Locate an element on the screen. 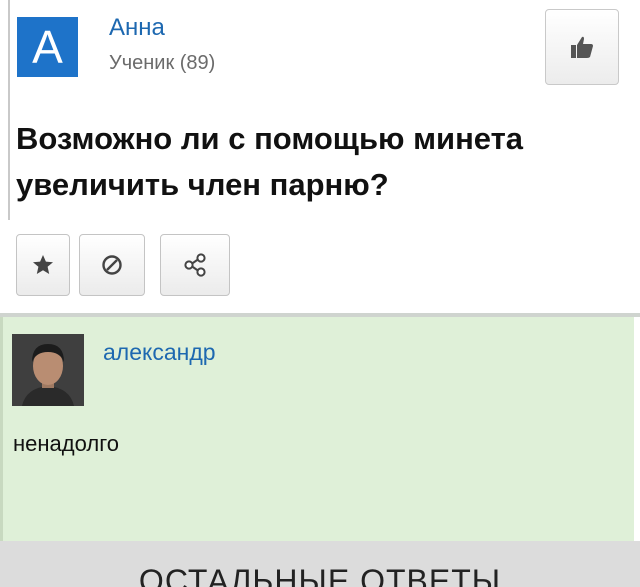  user-photo-icon is located at coordinates (48, 370).